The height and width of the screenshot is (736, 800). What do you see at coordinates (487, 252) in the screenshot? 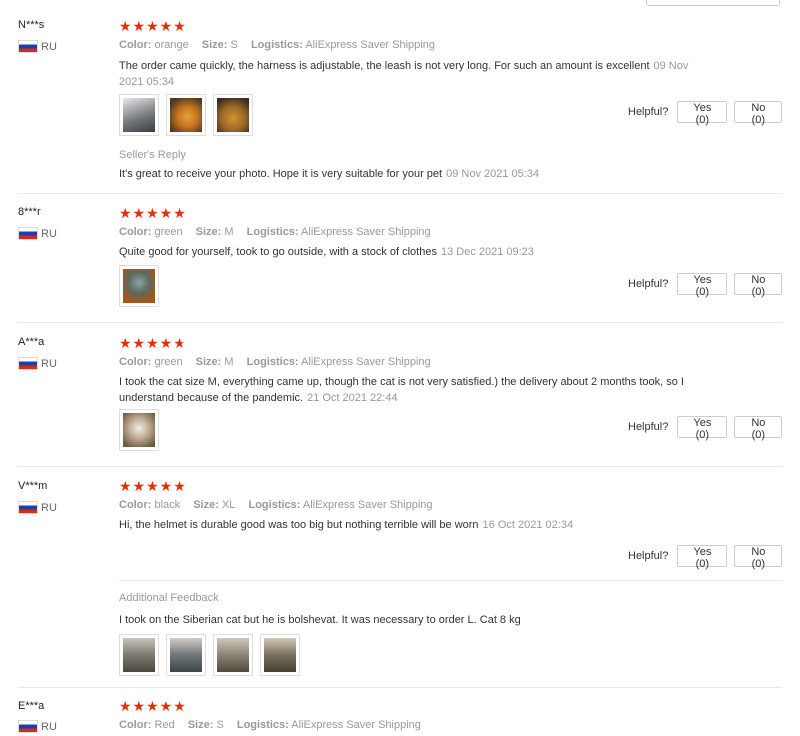
I see `review-date: 13 Dec 2021 09:23` at bounding box center [487, 252].